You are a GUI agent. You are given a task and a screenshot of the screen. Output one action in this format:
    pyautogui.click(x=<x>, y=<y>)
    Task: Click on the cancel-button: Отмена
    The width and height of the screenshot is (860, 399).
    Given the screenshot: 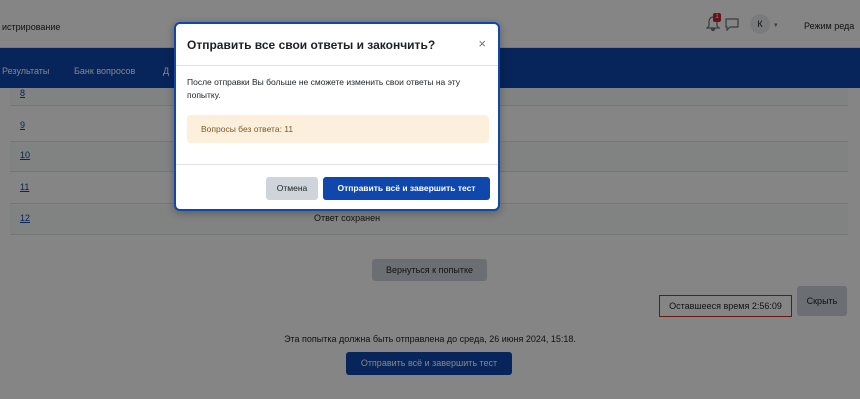 What is the action you would take?
    pyautogui.click(x=292, y=188)
    